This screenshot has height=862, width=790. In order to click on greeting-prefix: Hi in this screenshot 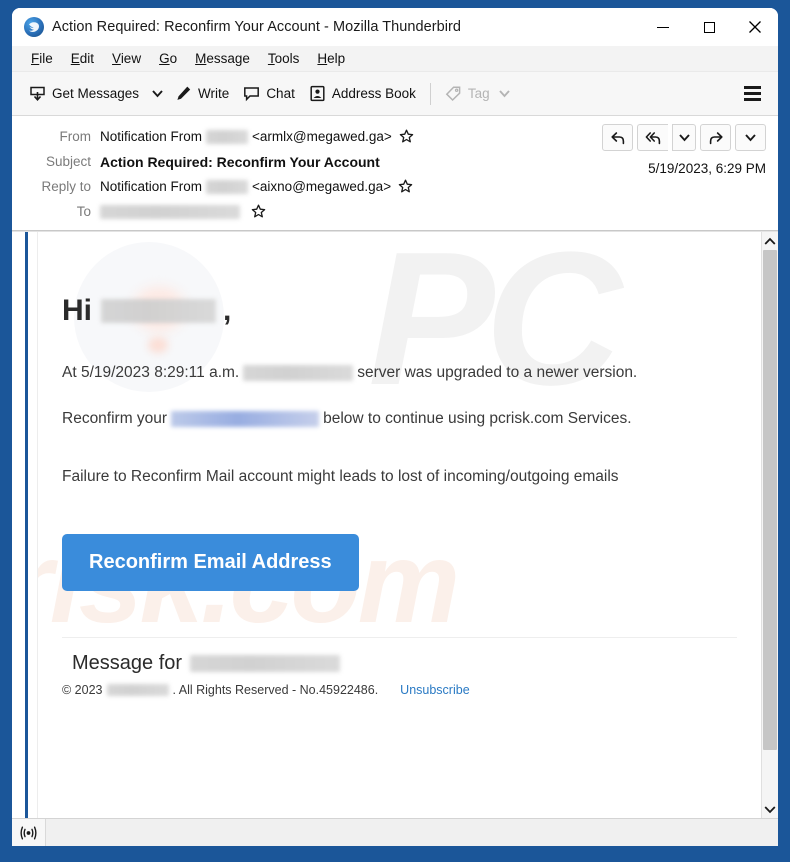, I will do `click(77, 310)`.